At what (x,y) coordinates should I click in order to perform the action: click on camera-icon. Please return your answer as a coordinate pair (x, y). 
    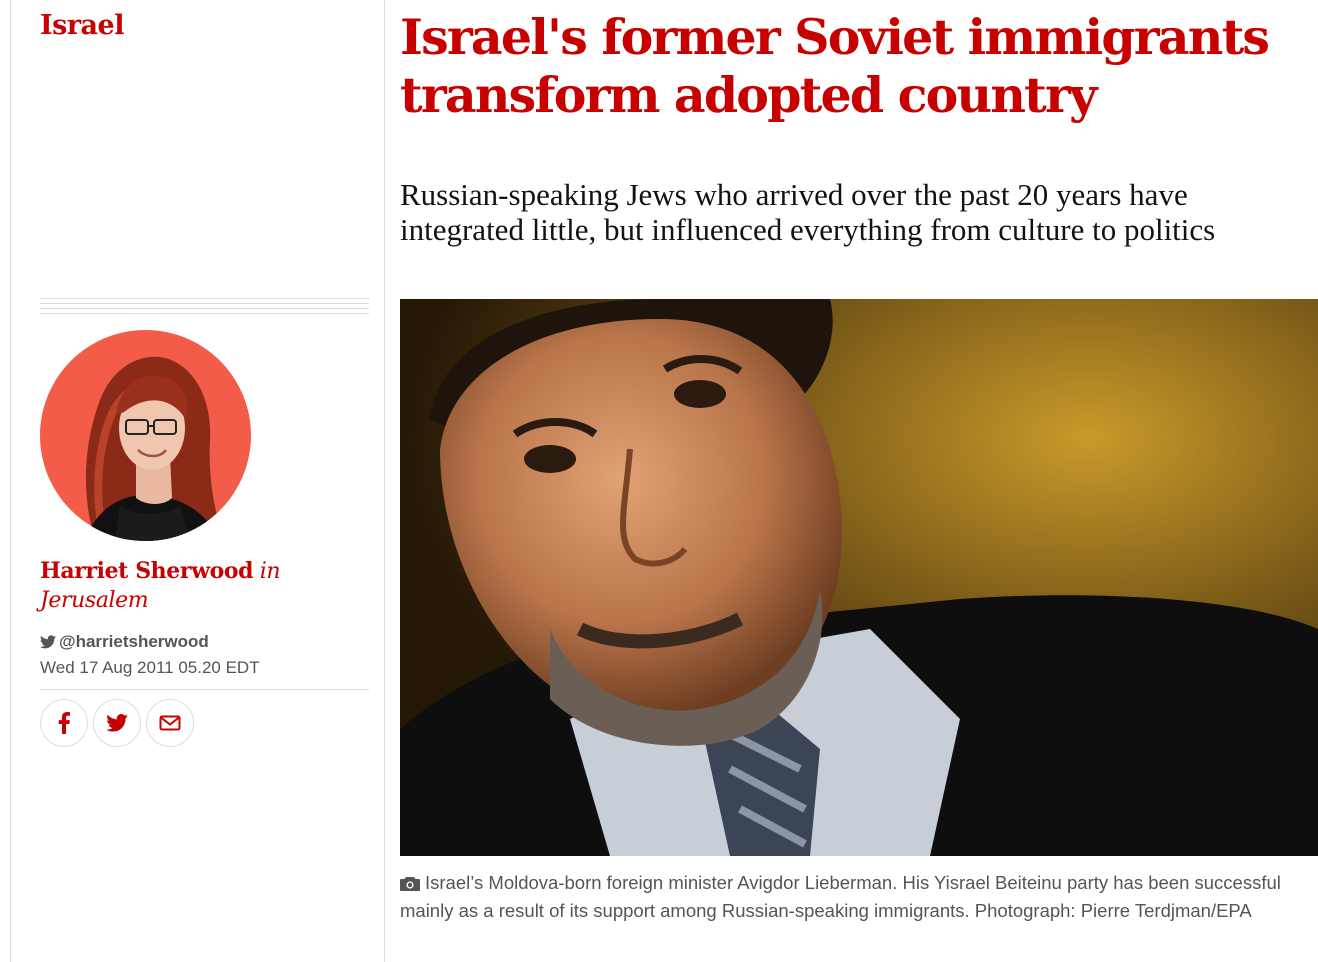
    Looking at the image, I should click on (410, 884).